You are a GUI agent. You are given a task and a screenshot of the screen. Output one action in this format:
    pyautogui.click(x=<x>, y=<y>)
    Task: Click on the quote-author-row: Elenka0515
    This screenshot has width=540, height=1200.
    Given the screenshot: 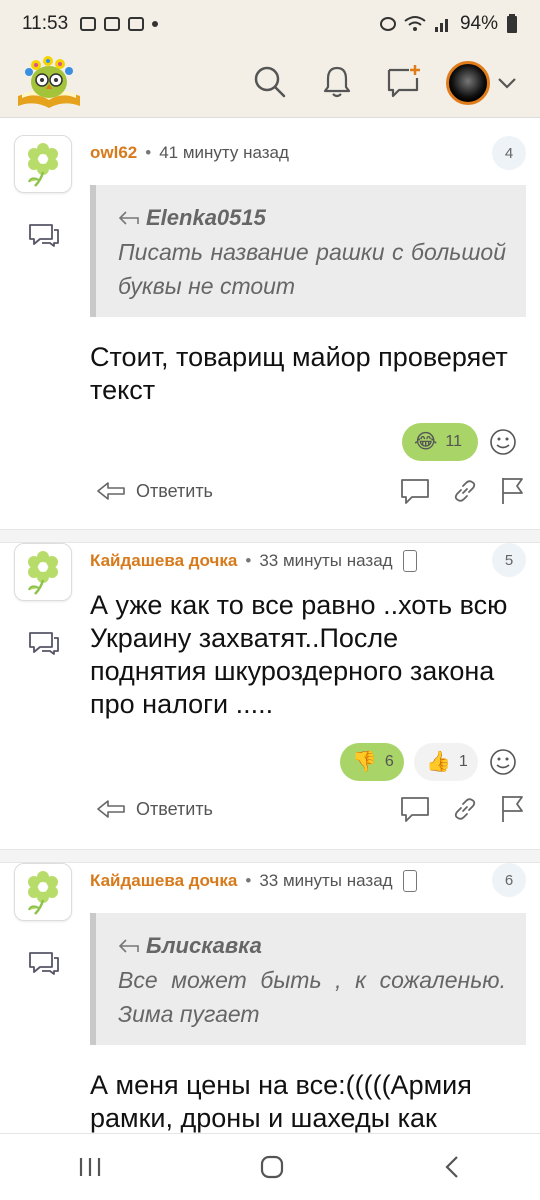 What is the action you would take?
    pyautogui.click(x=312, y=218)
    